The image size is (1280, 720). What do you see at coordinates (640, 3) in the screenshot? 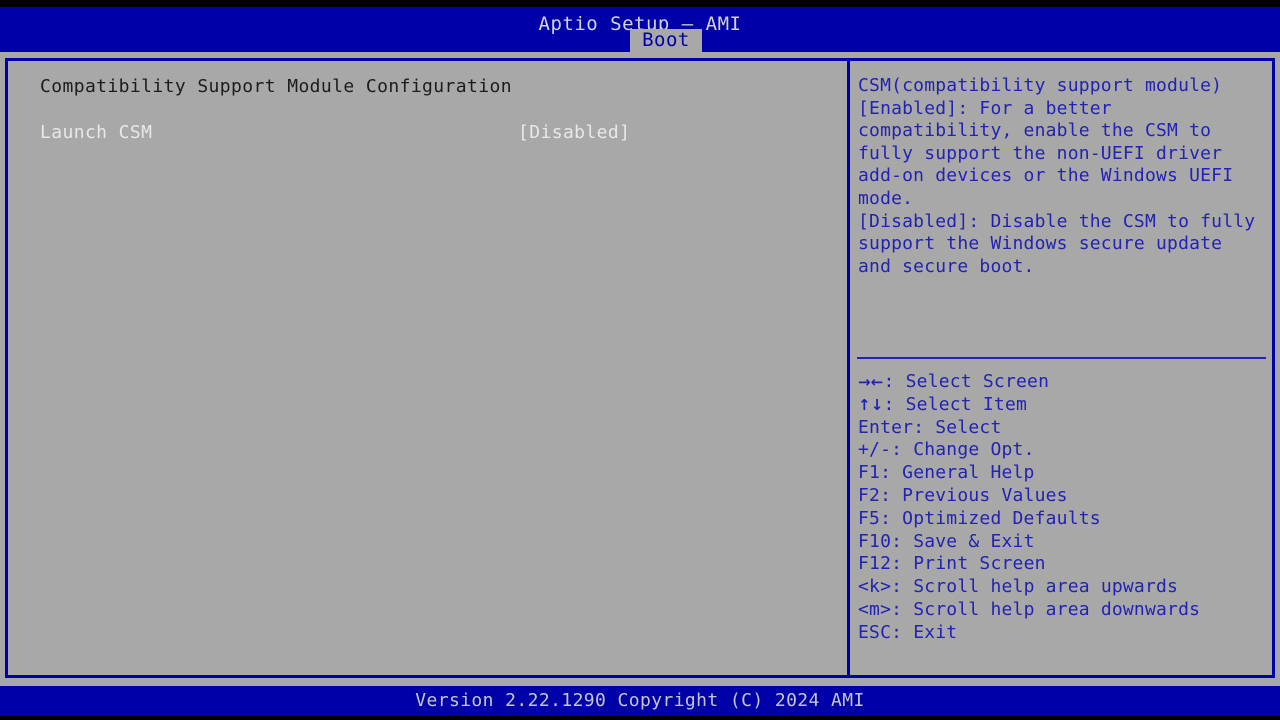
I see `top-black-border` at bounding box center [640, 3].